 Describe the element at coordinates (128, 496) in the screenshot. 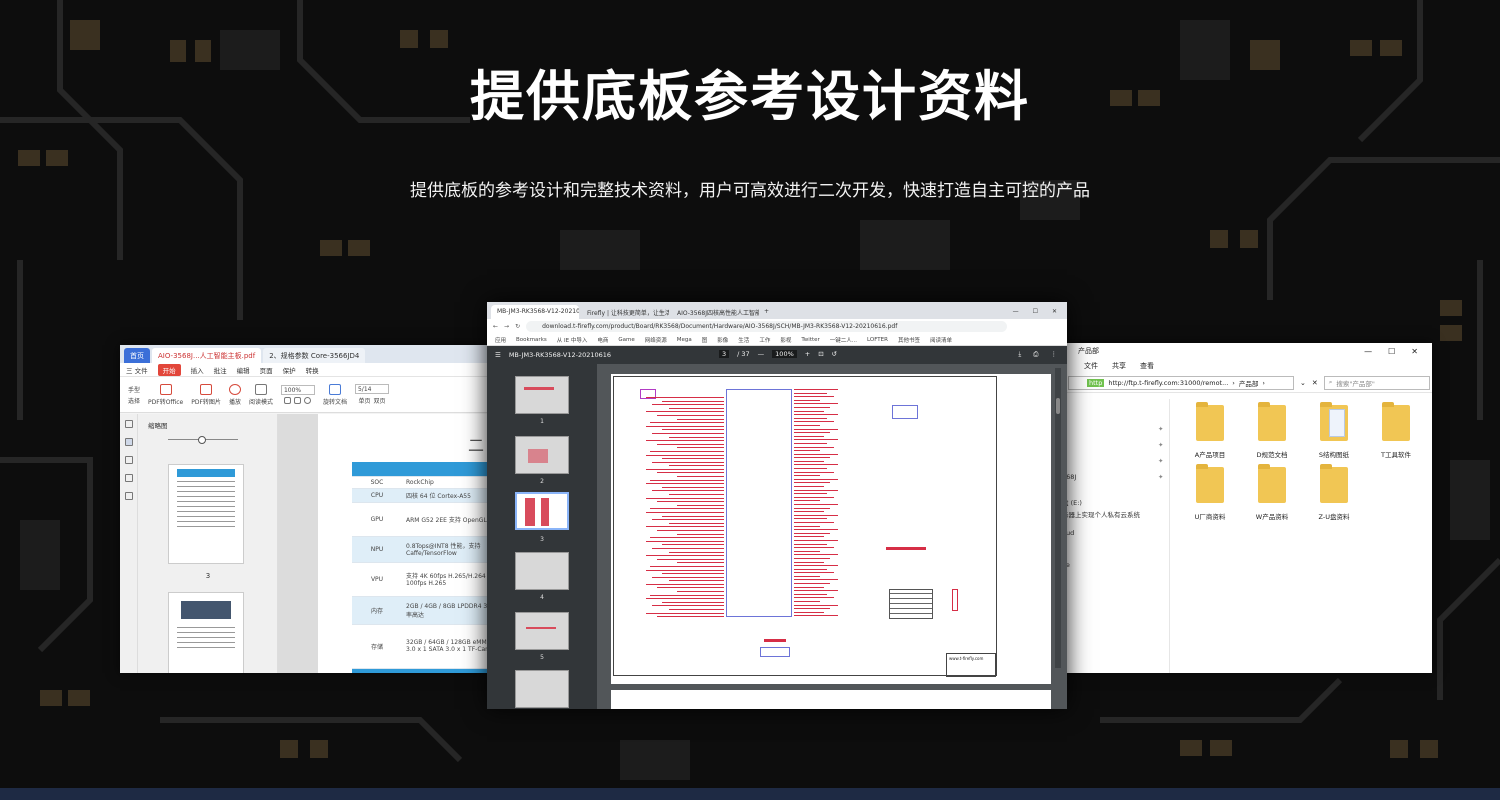

I see `signature-icon` at that location.